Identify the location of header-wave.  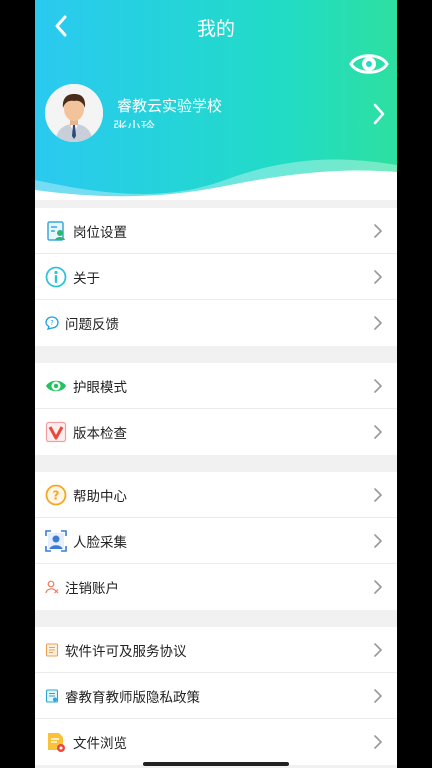
(216, 179).